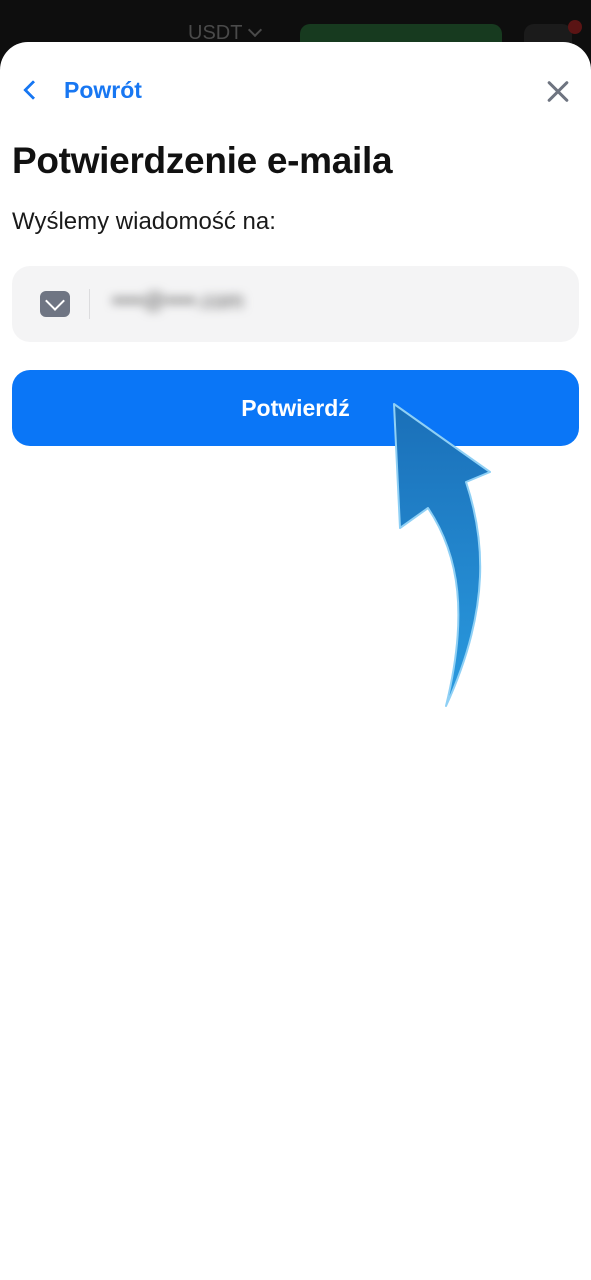 This screenshot has height=1280, width=591. I want to click on page-title: Potwierdzenie e-maila, so click(202, 160).